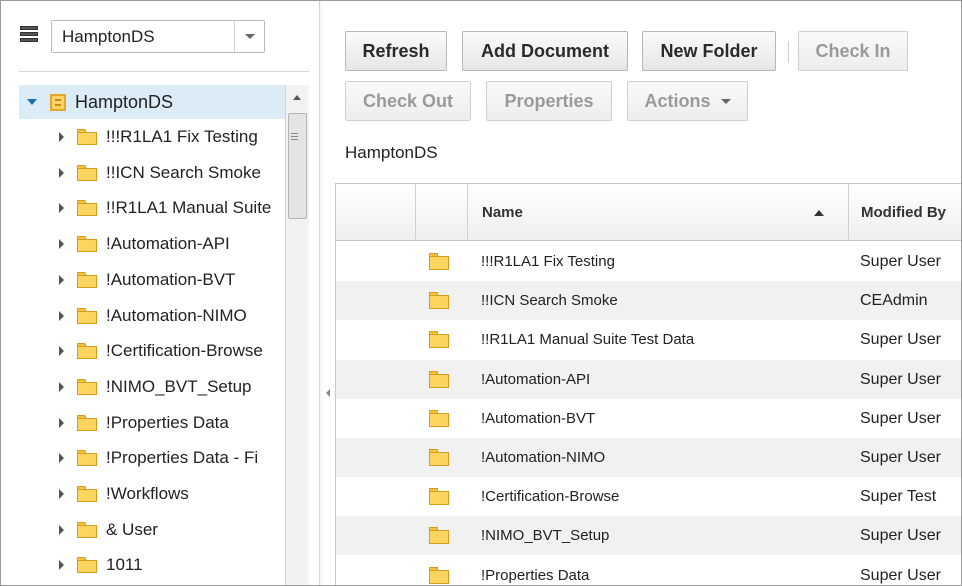 This screenshot has width=962, height=586. What do you see at coordinates (164, 71) in the screenshot?
I see `divider` at bounding box center [164, 71].